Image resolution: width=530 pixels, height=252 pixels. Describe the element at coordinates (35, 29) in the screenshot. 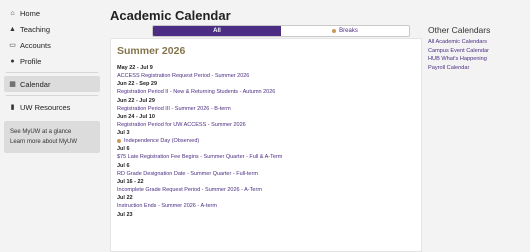

I see `sidebar-item-label: Teaching` at that location.